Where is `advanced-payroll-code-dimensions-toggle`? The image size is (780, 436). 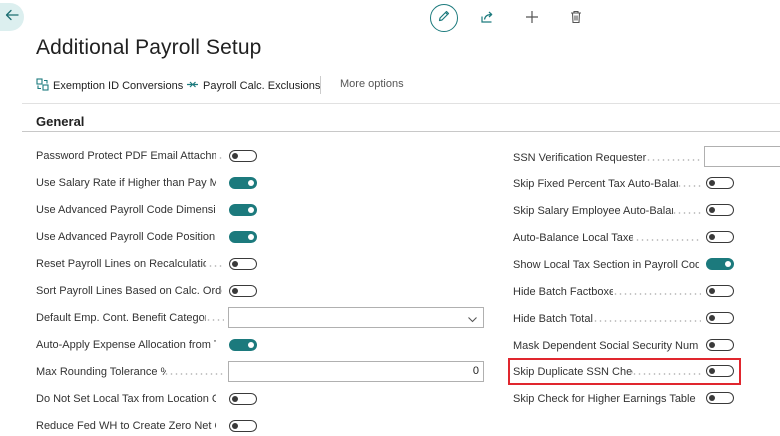
advanced-payroll-code-dimensions-toggle is located at coordinates (243, 210).